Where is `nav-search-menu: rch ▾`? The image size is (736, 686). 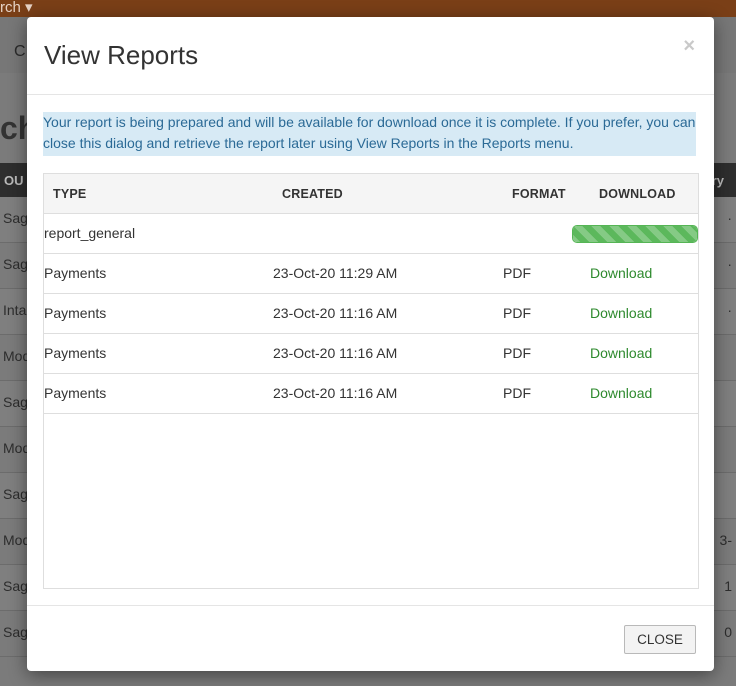
nav-search-menu: rch ▾ is located at coordinates (16, 8).